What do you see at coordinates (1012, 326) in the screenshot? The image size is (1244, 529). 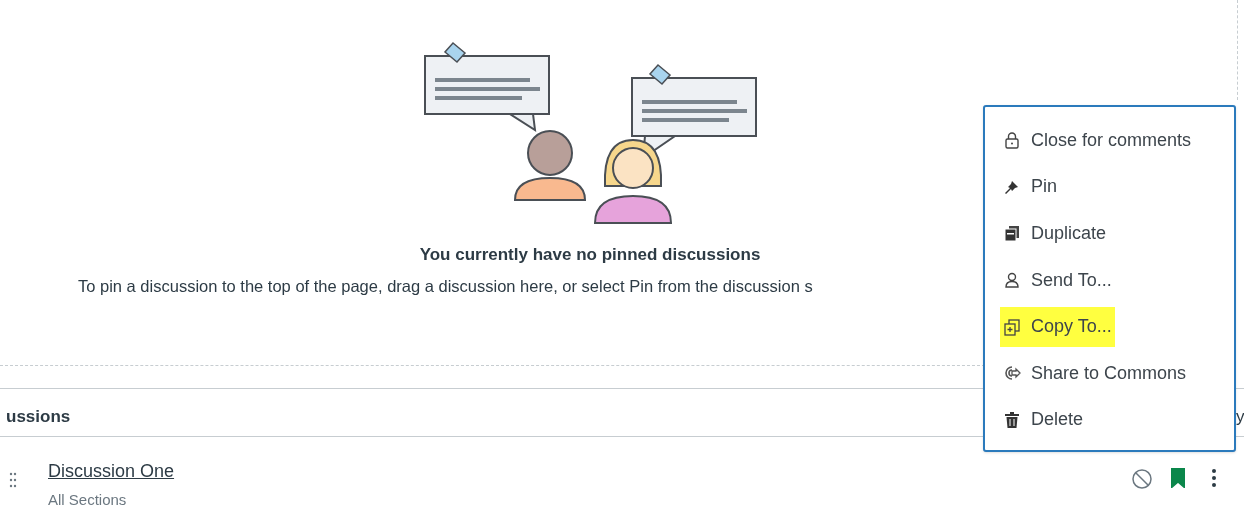 I see `copy-icon` at bounding box center [1012, 326].